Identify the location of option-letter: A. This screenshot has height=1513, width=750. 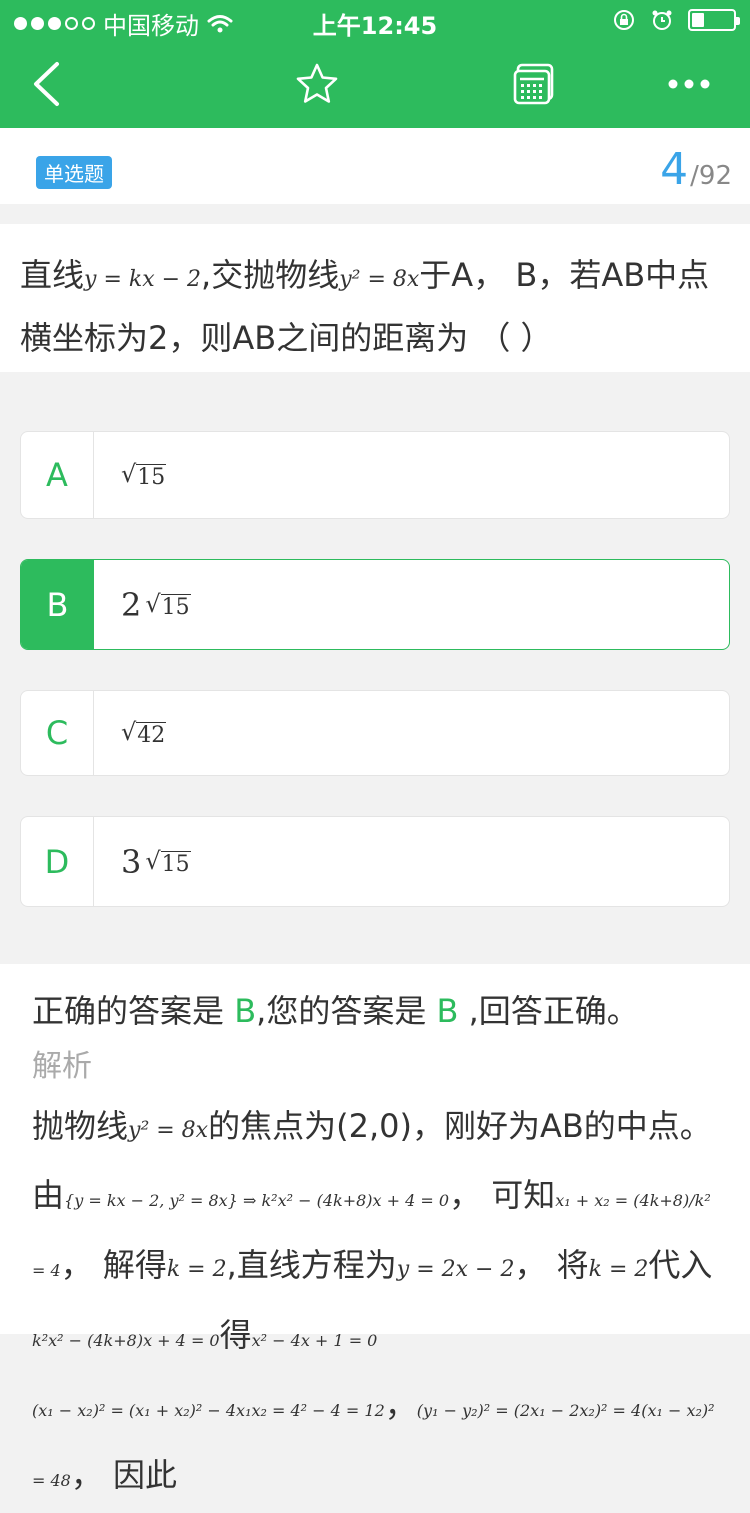
(57, 475).